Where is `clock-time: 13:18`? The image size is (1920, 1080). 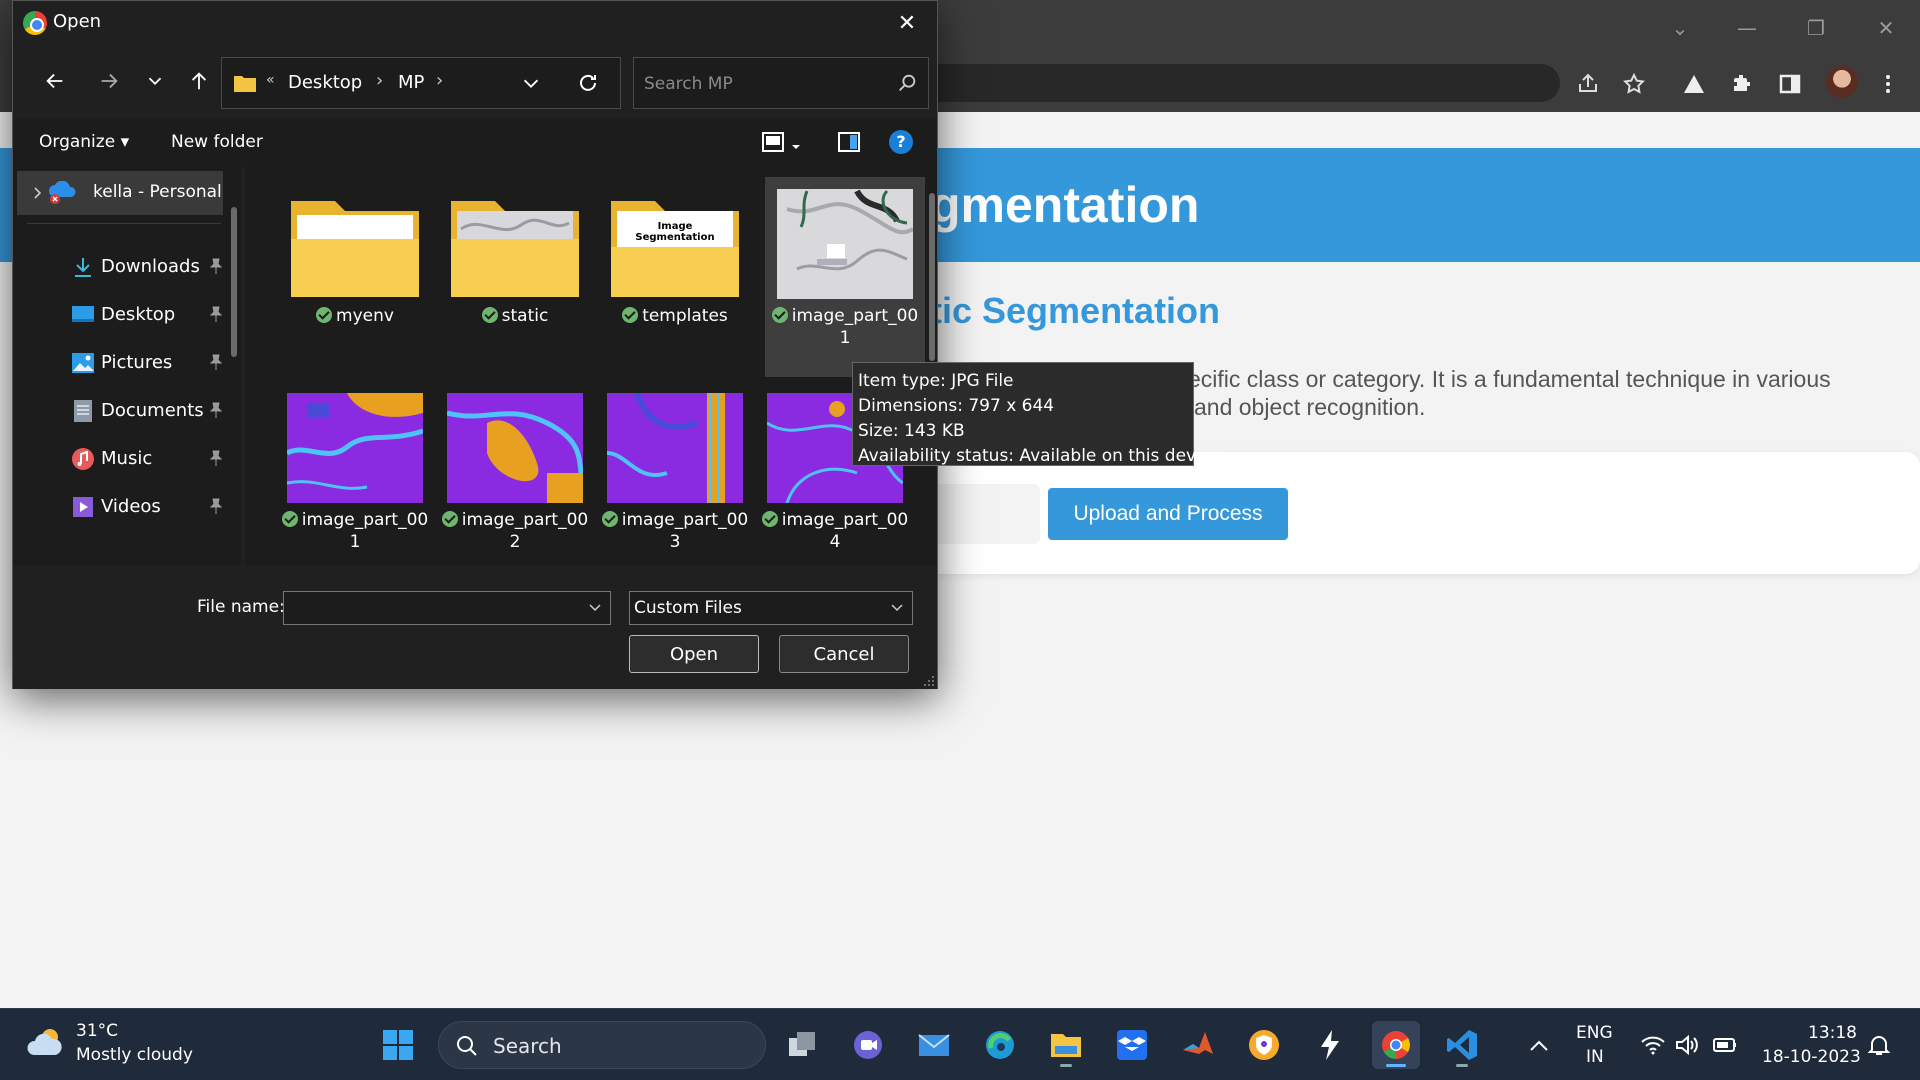
clock-time: 13:18 is located at coordinates (1832, 1033).